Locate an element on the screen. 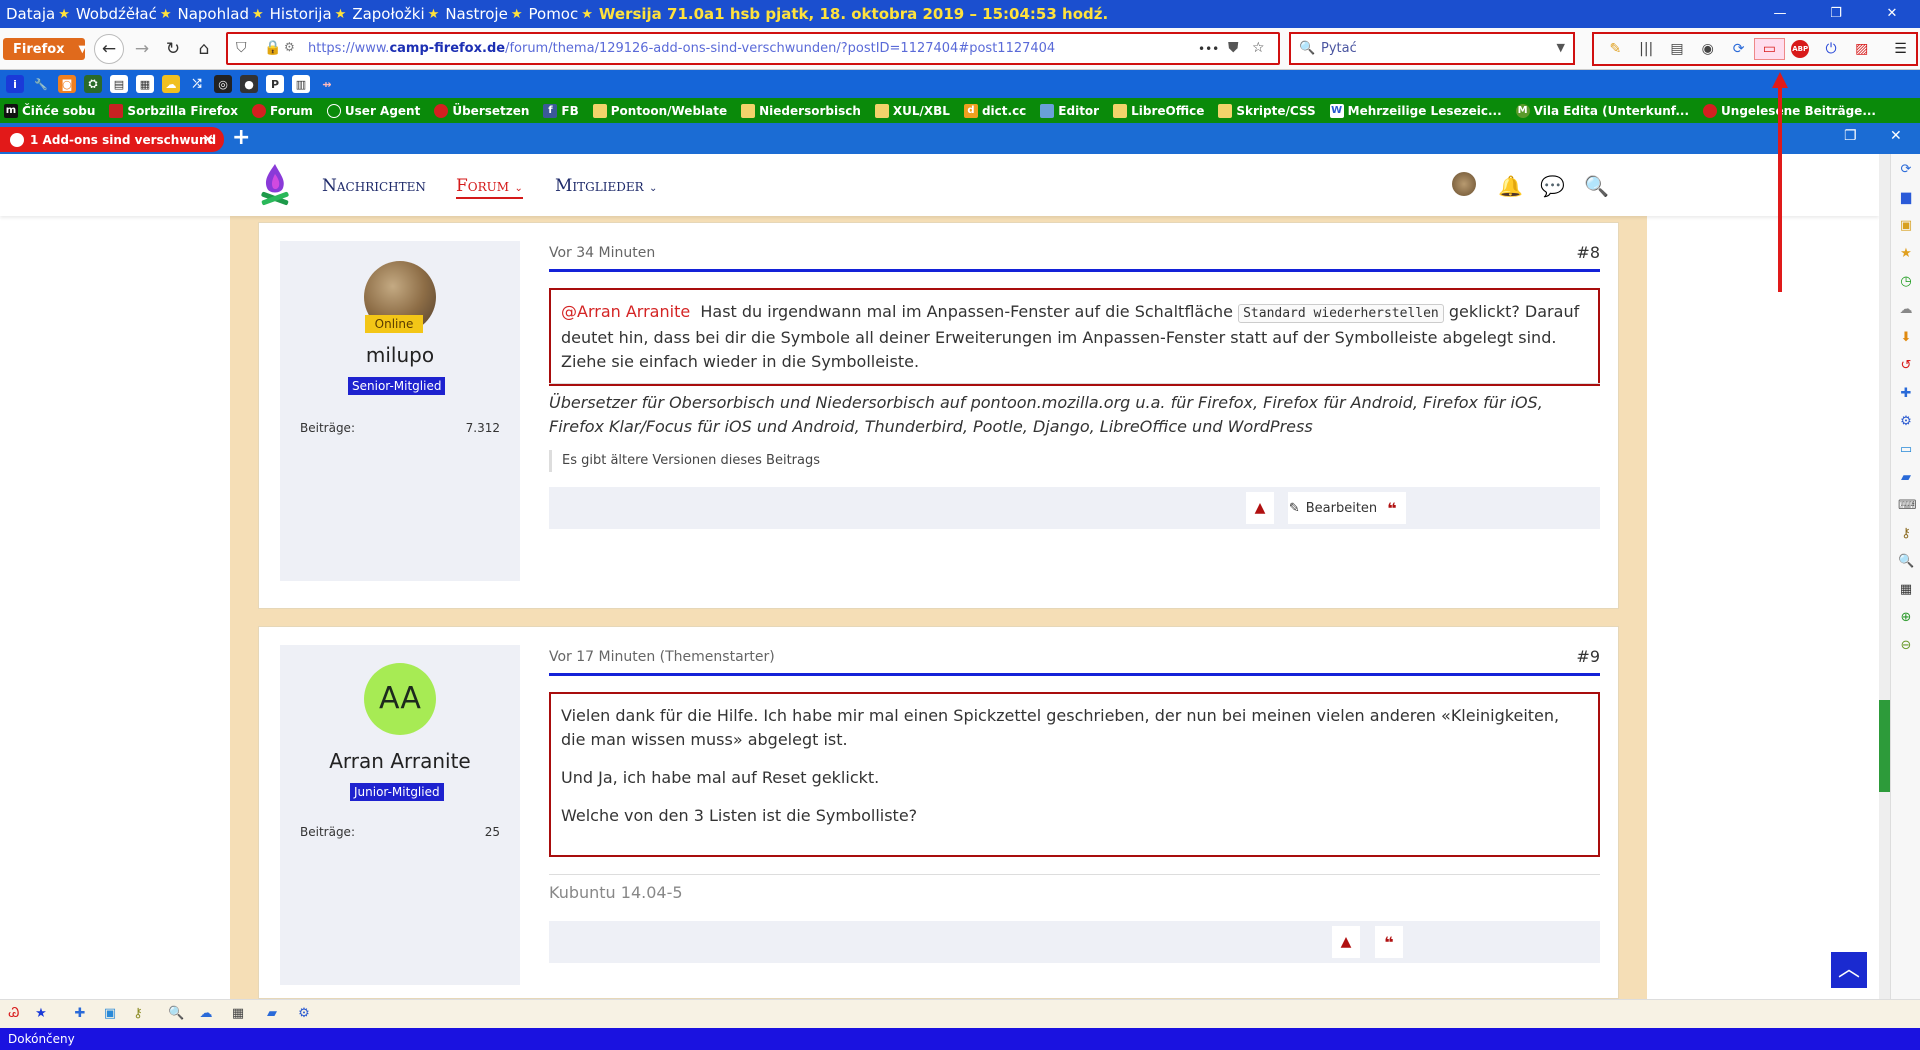 The height and width of the screenshot is (1050, 1920). bookmark-item: Pontoon/Weblate is located at coordinates (659, 110).